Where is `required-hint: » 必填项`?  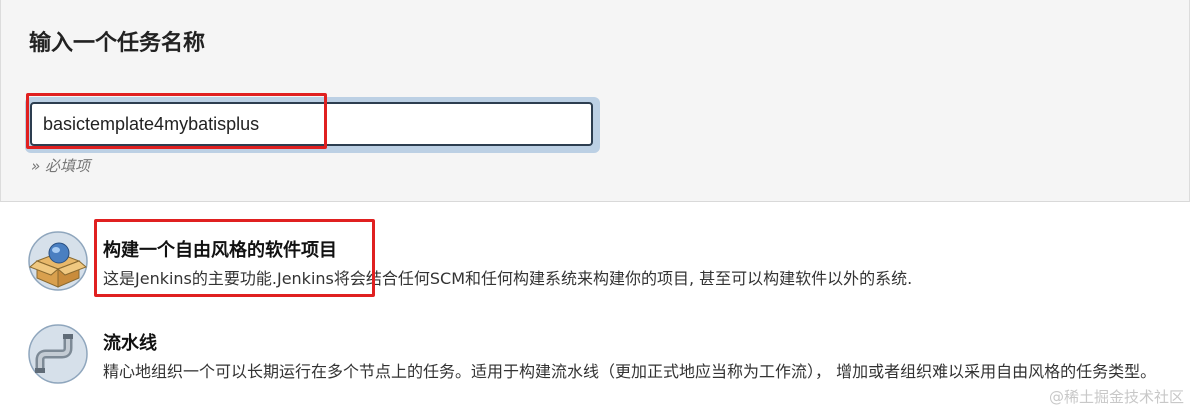 required-hint: » 必填项 is located at coordinates (61, 166).